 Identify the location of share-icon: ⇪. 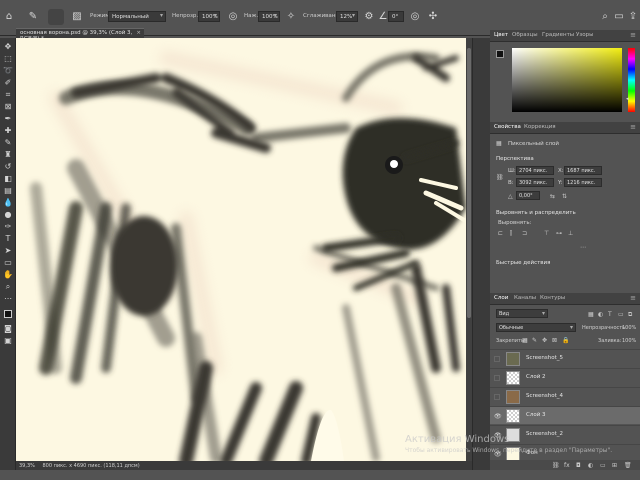
(633, 17).